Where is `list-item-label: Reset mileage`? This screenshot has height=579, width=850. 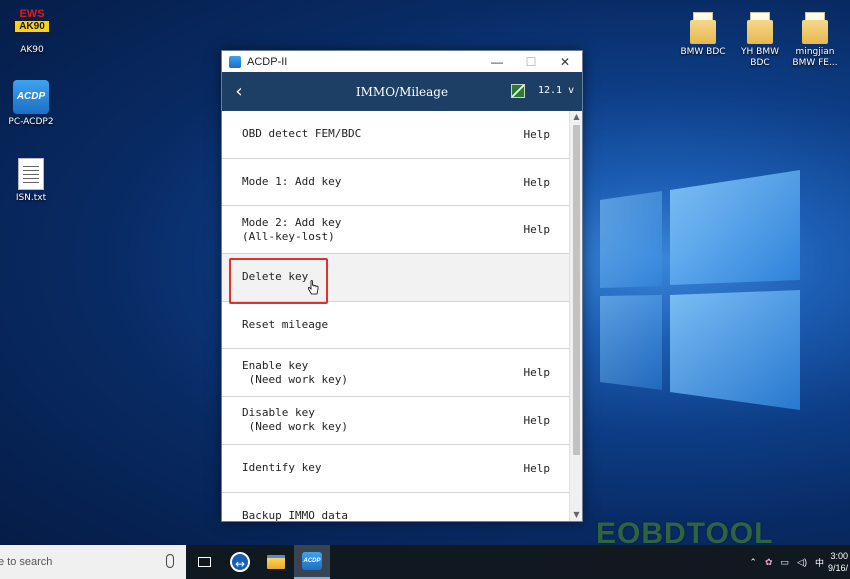 list-item-label: Reset mileage is located at coordinates (285, 325).